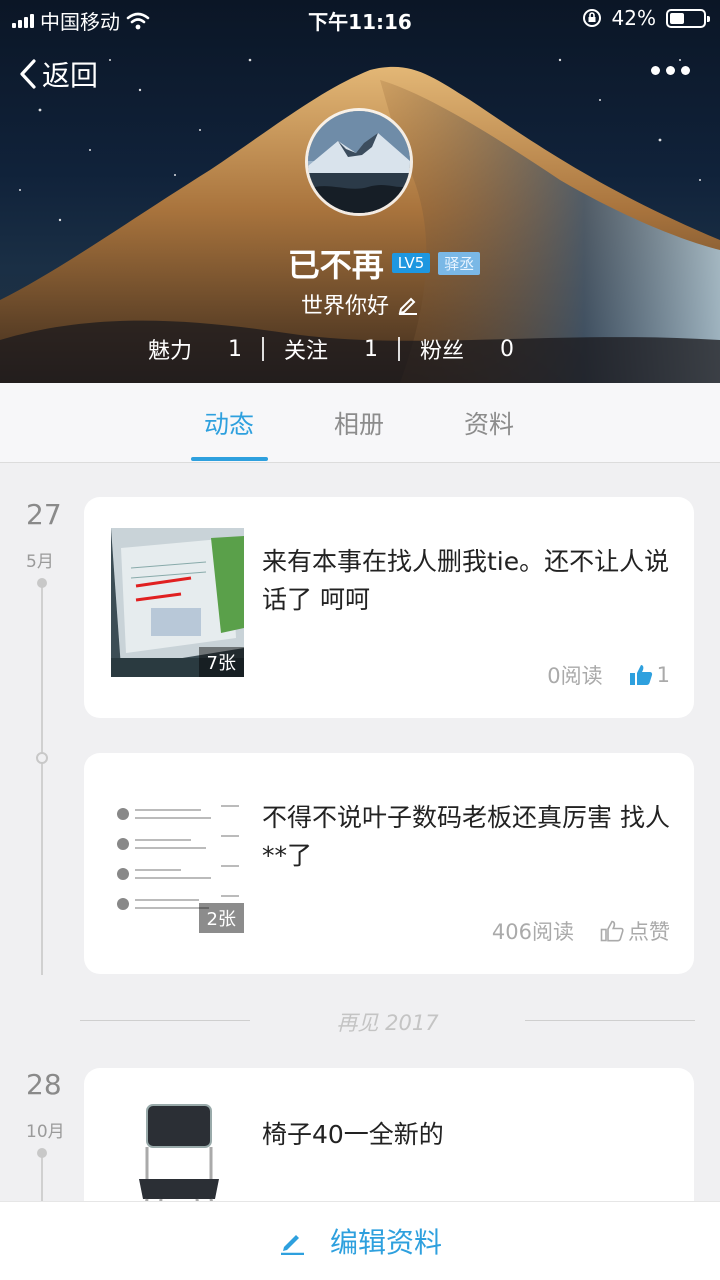 This screenshot has height=1280, width=720. I want to click on like-count: 1, so click(663, 675).